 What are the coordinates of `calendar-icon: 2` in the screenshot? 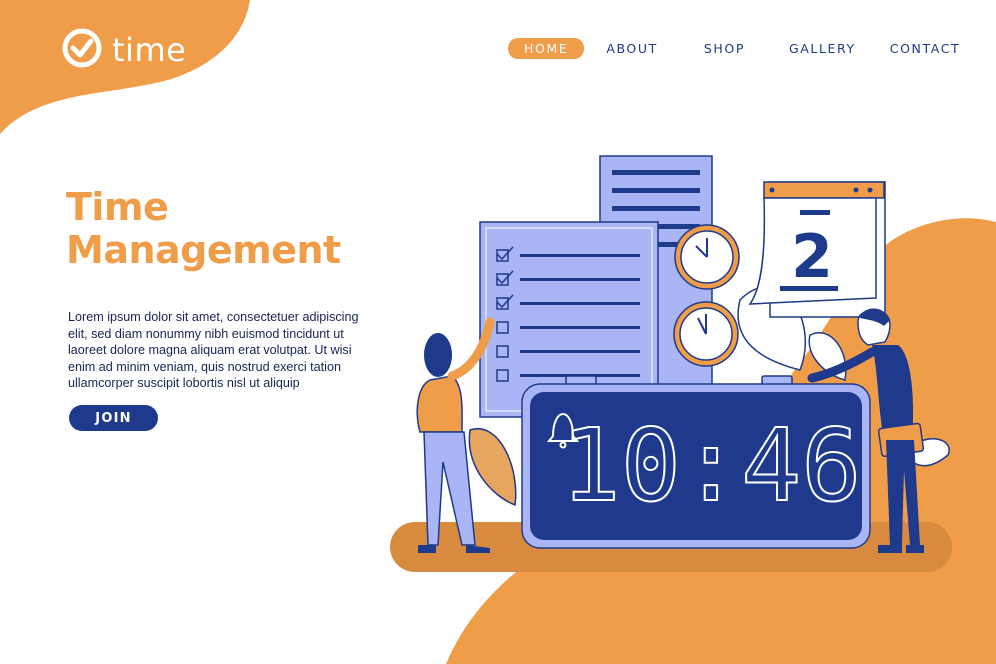 It's located at (817, 249).